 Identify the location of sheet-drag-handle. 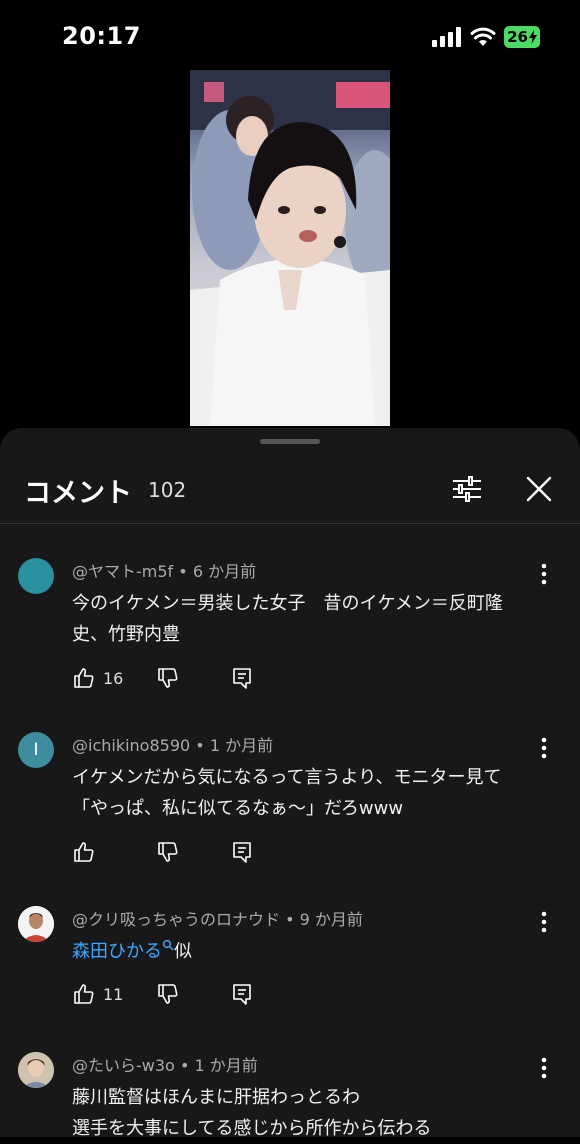
(290, 441).